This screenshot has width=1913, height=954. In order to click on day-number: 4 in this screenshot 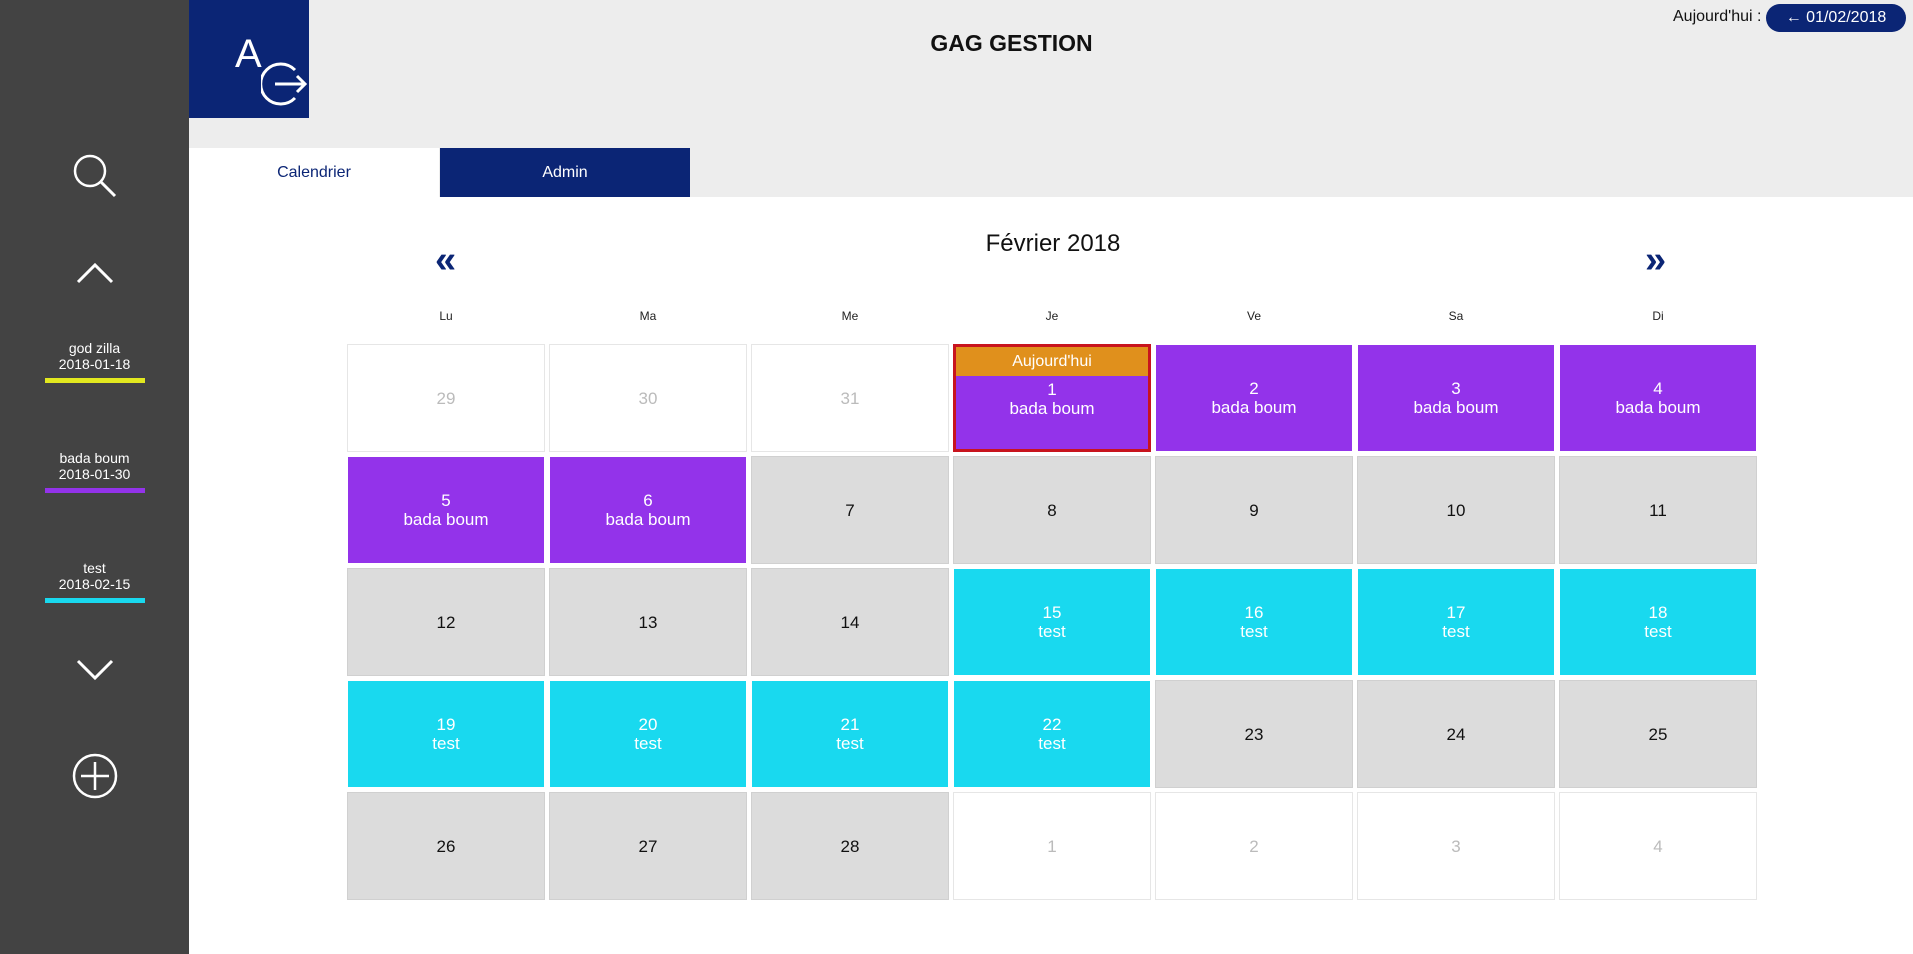, I will do `click(1658, 388)`.